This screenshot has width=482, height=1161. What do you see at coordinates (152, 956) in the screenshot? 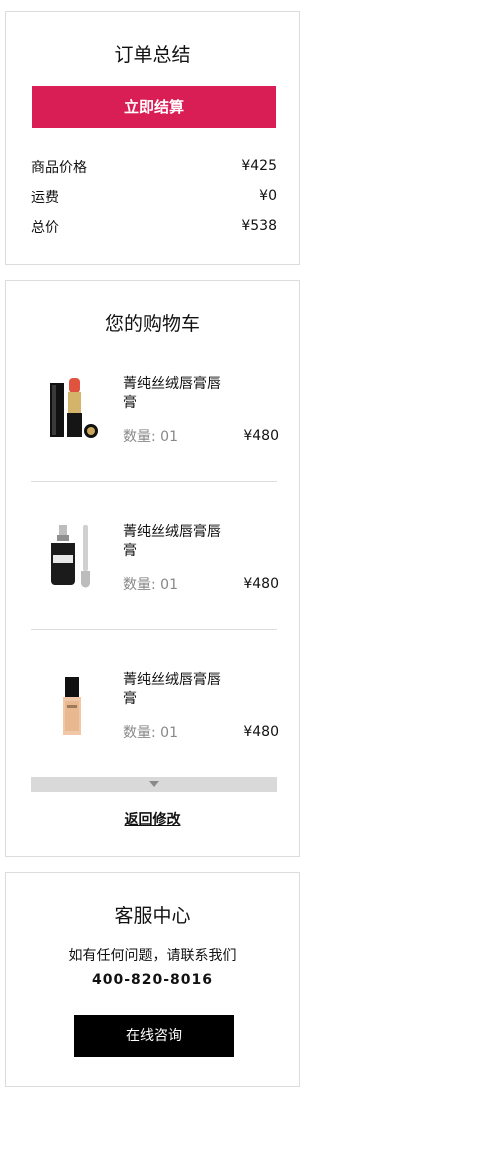
I see `service-description: 如有任何问题，请联系我们` at bounding box center [152, 956].